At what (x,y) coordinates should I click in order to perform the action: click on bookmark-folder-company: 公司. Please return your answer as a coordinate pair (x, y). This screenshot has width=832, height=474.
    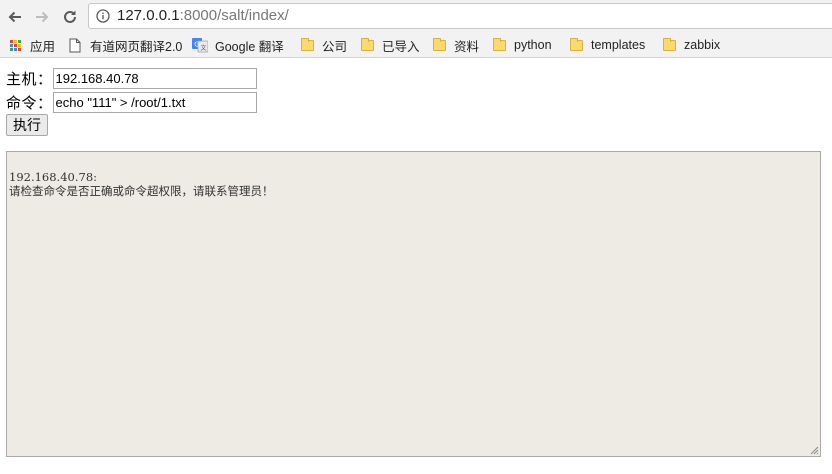
    Looking at the image, I should click on (323, 45).